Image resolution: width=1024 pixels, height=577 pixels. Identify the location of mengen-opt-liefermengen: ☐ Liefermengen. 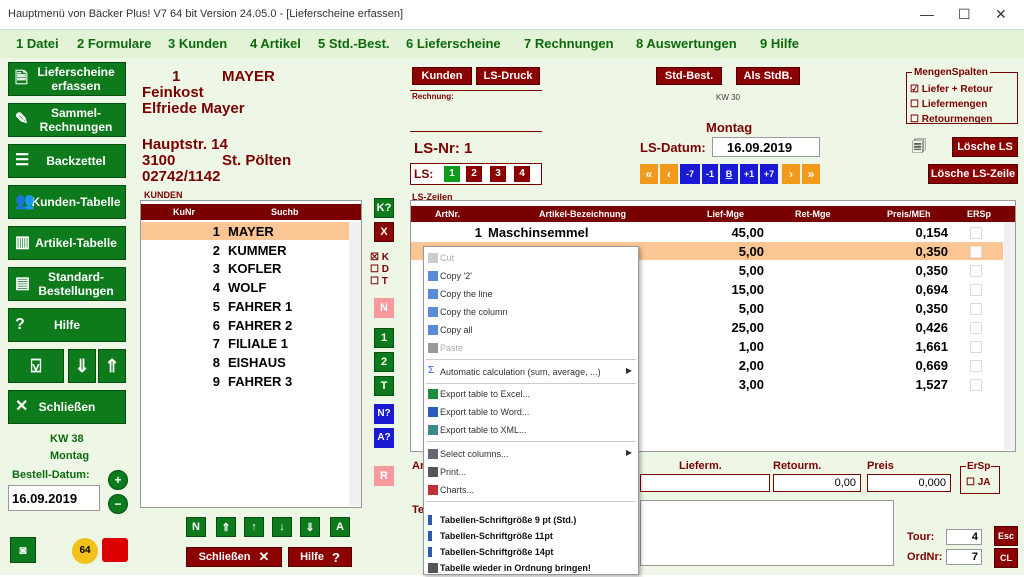
(951, 104).